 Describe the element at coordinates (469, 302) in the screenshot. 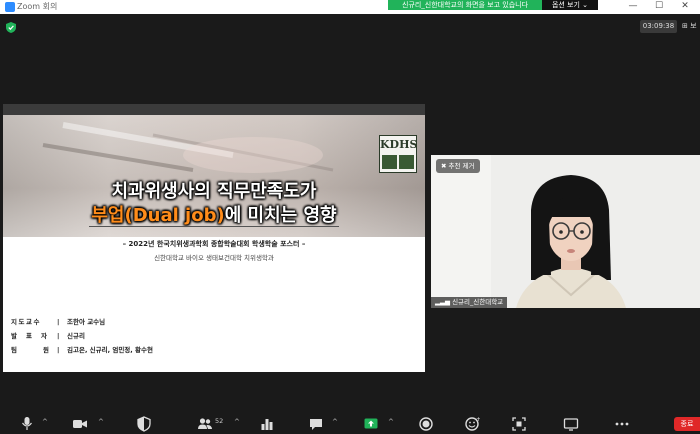

I see `participant-name-label: ▂▃▅ 신규리_신한대학교` at that location.